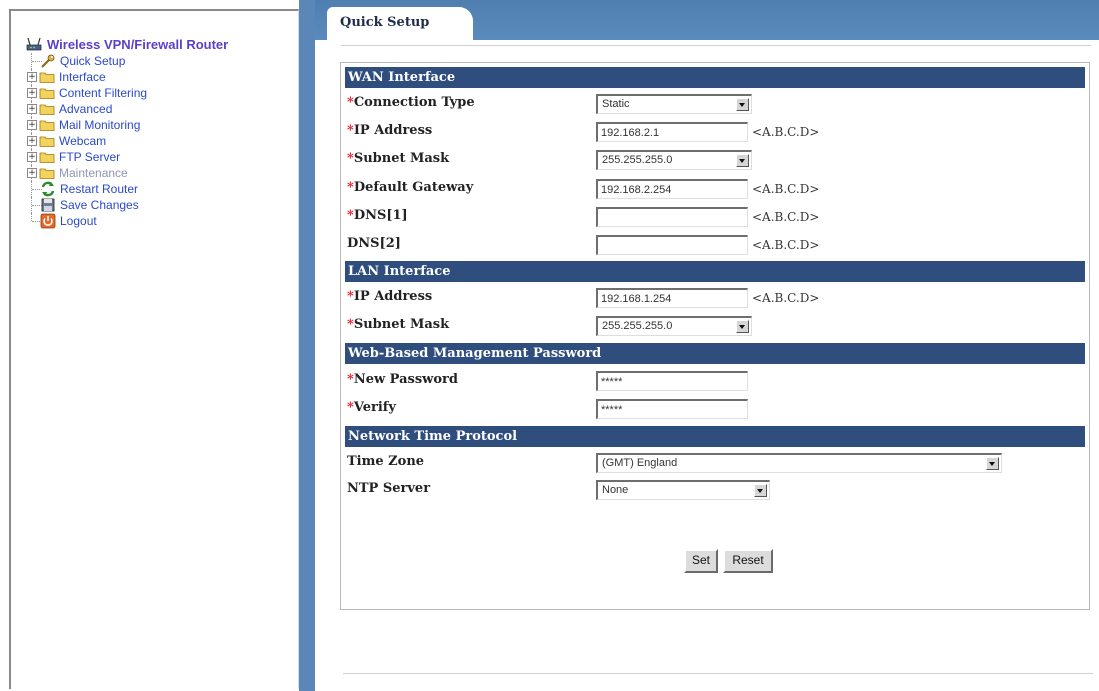 This screenshot has height=691, width=1099. I want to click on ntp-server-label: NTP Server, so click(388, 488).